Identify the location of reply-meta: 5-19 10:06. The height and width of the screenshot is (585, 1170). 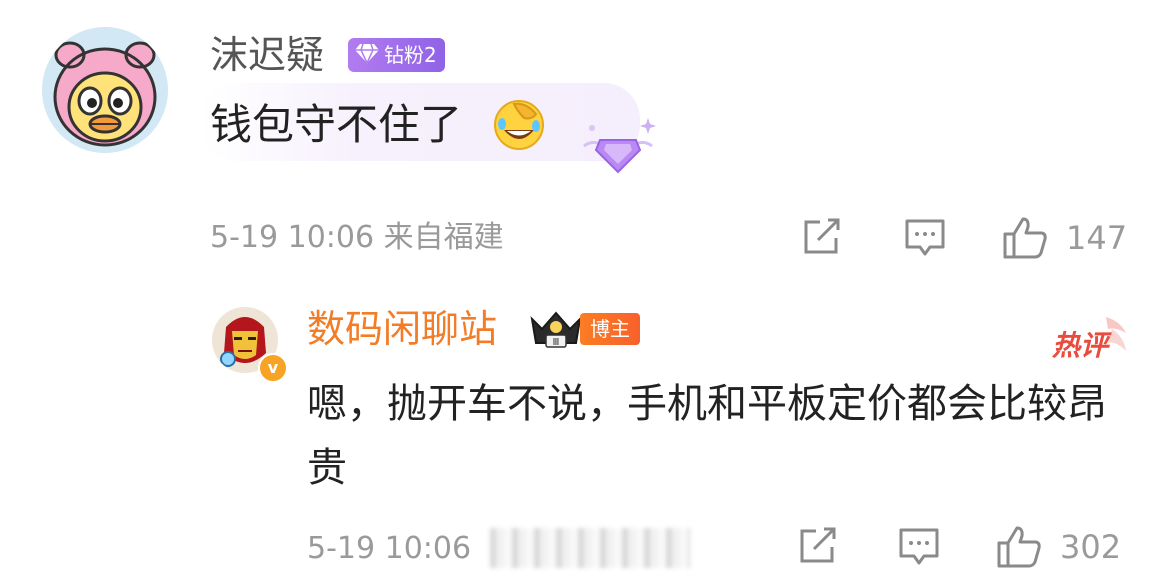
(389, 548).